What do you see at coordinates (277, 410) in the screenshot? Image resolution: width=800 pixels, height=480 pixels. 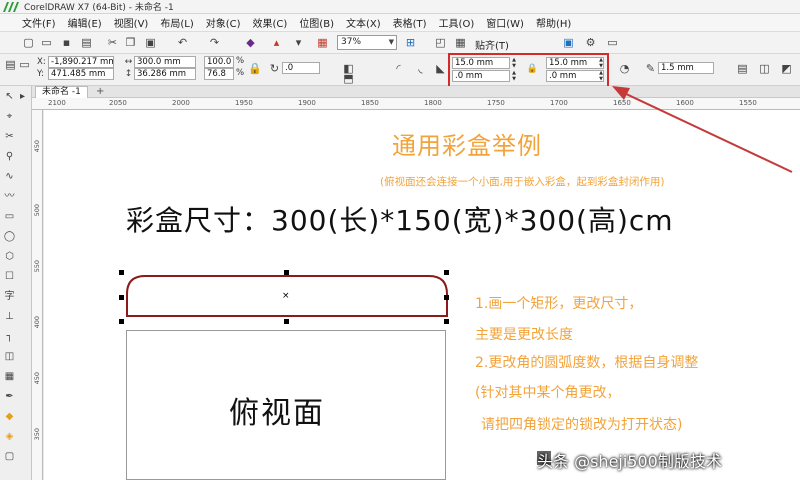 I see `face-label-text: 俯视面` at bounding box center [277, 410].